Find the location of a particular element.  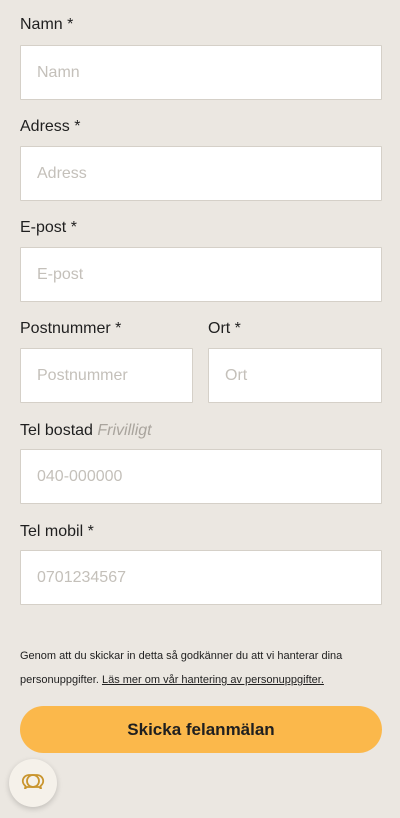

chat-bubbles-icon is located at coordinates (33, 783).